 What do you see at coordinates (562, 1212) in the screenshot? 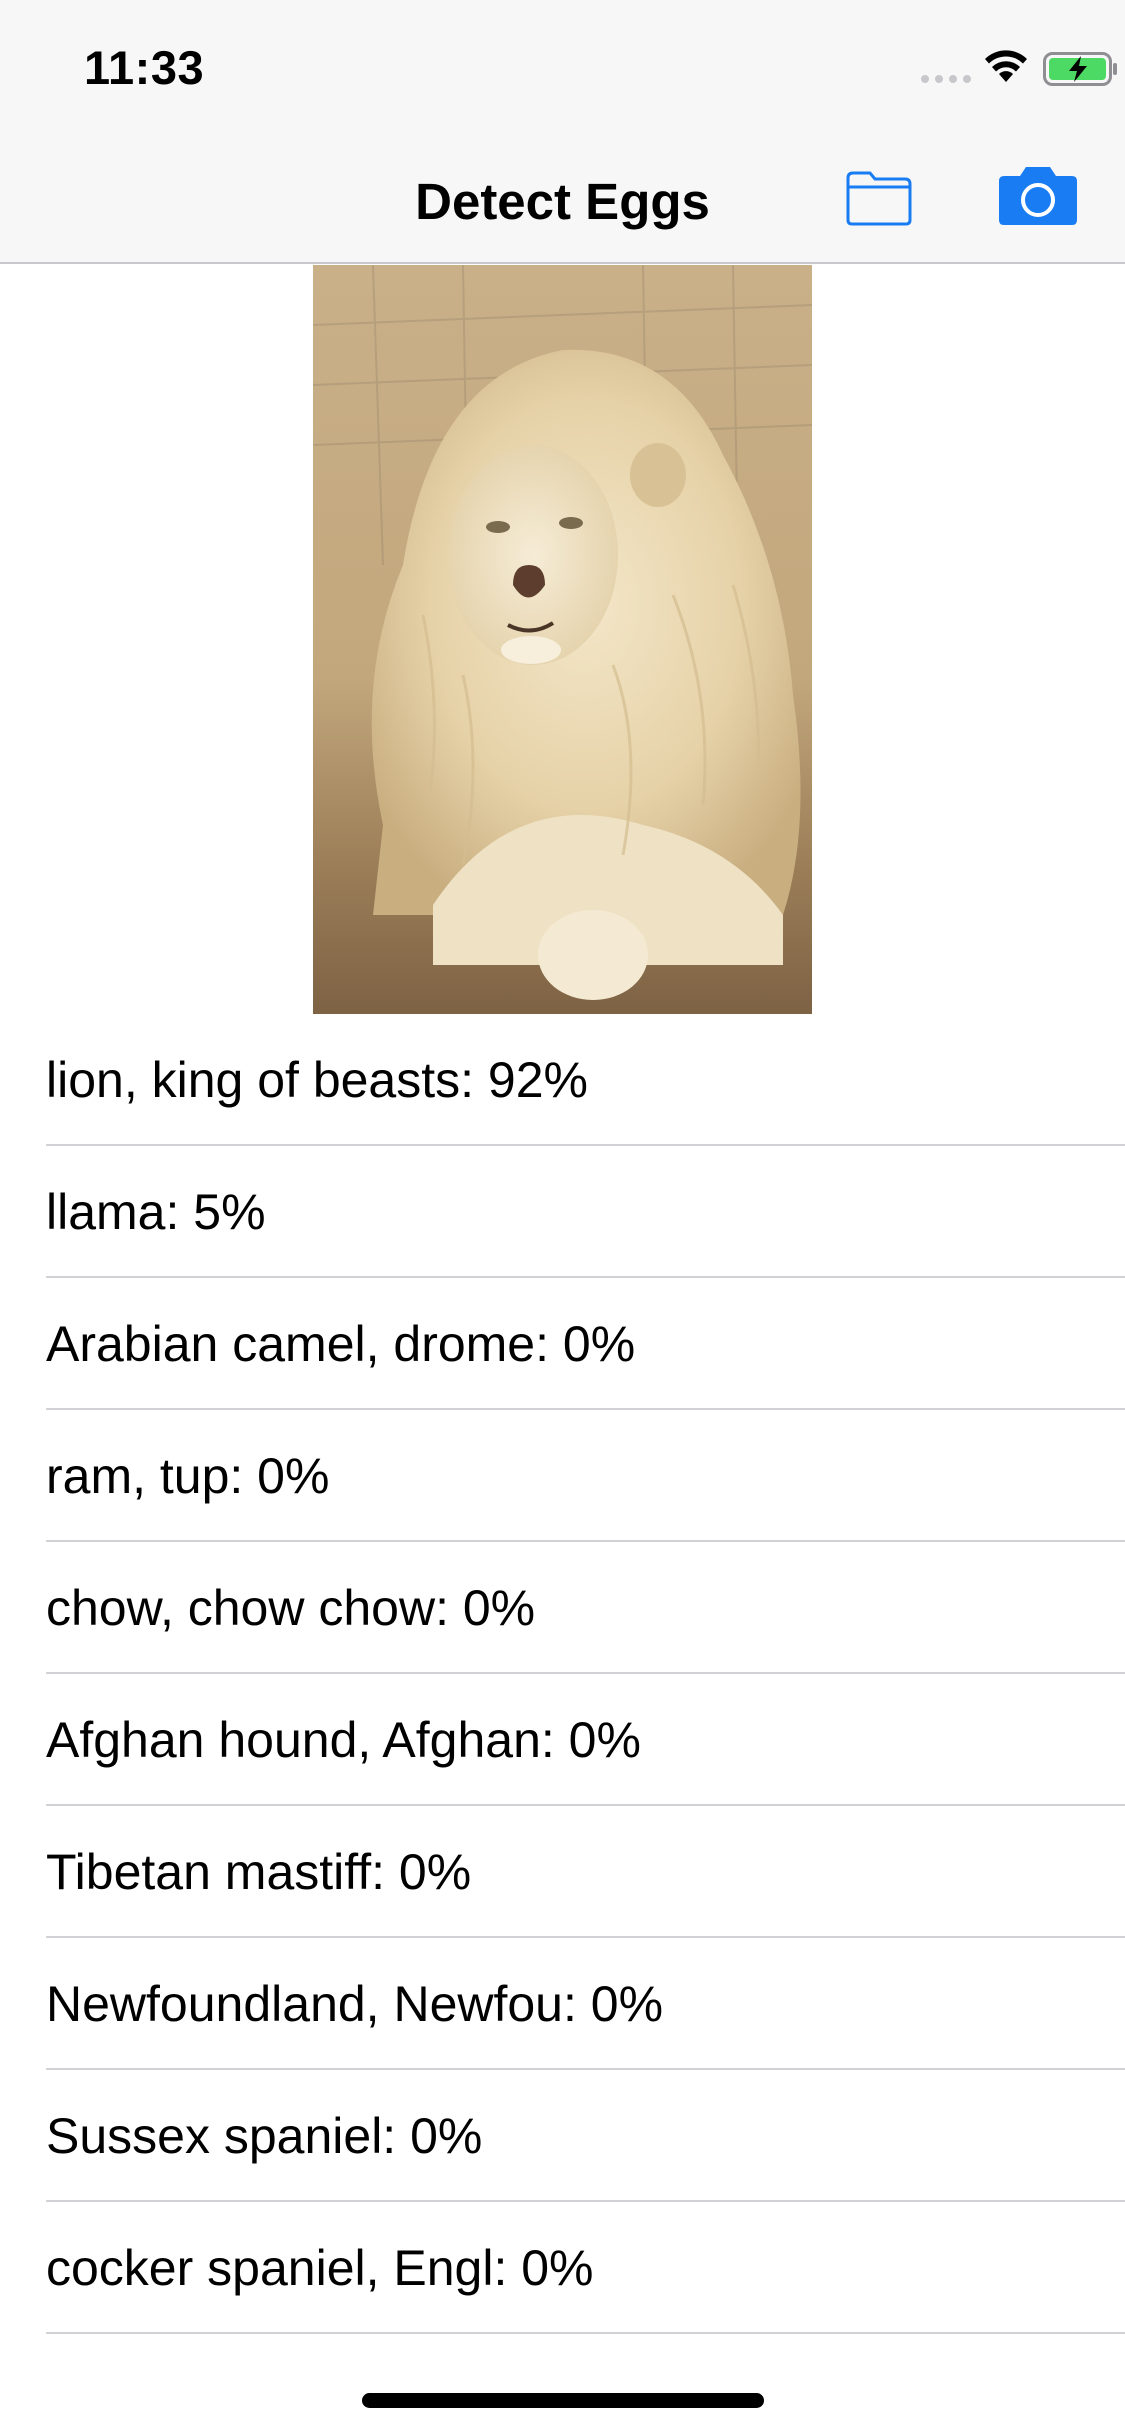
I see `list-item: llama: 5%` at bounding box center [562, 1212].